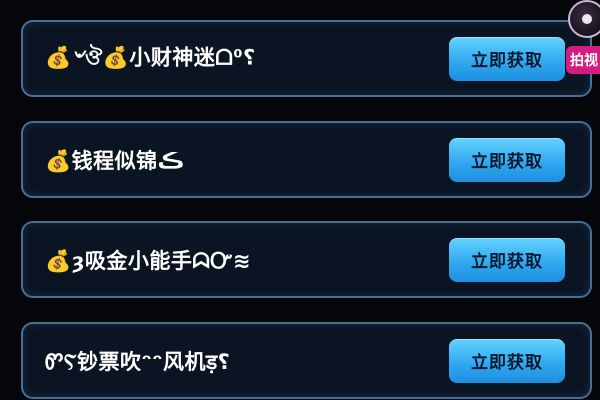 The height and width of the screenshot is (400, 600). What do you see at coordinates (150, 57) in the screenshot?
I see `item-title: 💰৺ঔ💰小财神迷ᗝ⁰⸮` at bounding box center [150, 57].